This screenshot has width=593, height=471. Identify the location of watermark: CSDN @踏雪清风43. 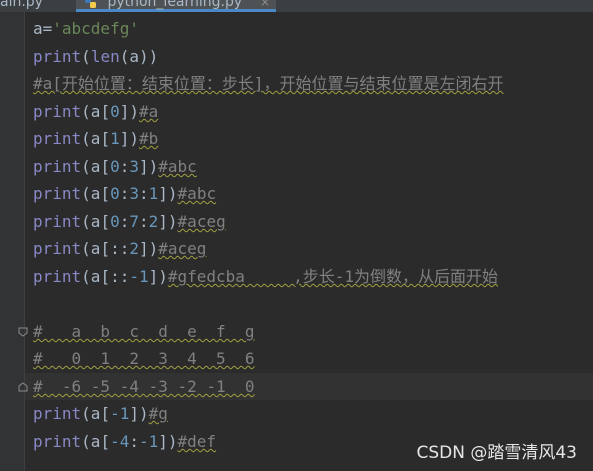
(496, 453).